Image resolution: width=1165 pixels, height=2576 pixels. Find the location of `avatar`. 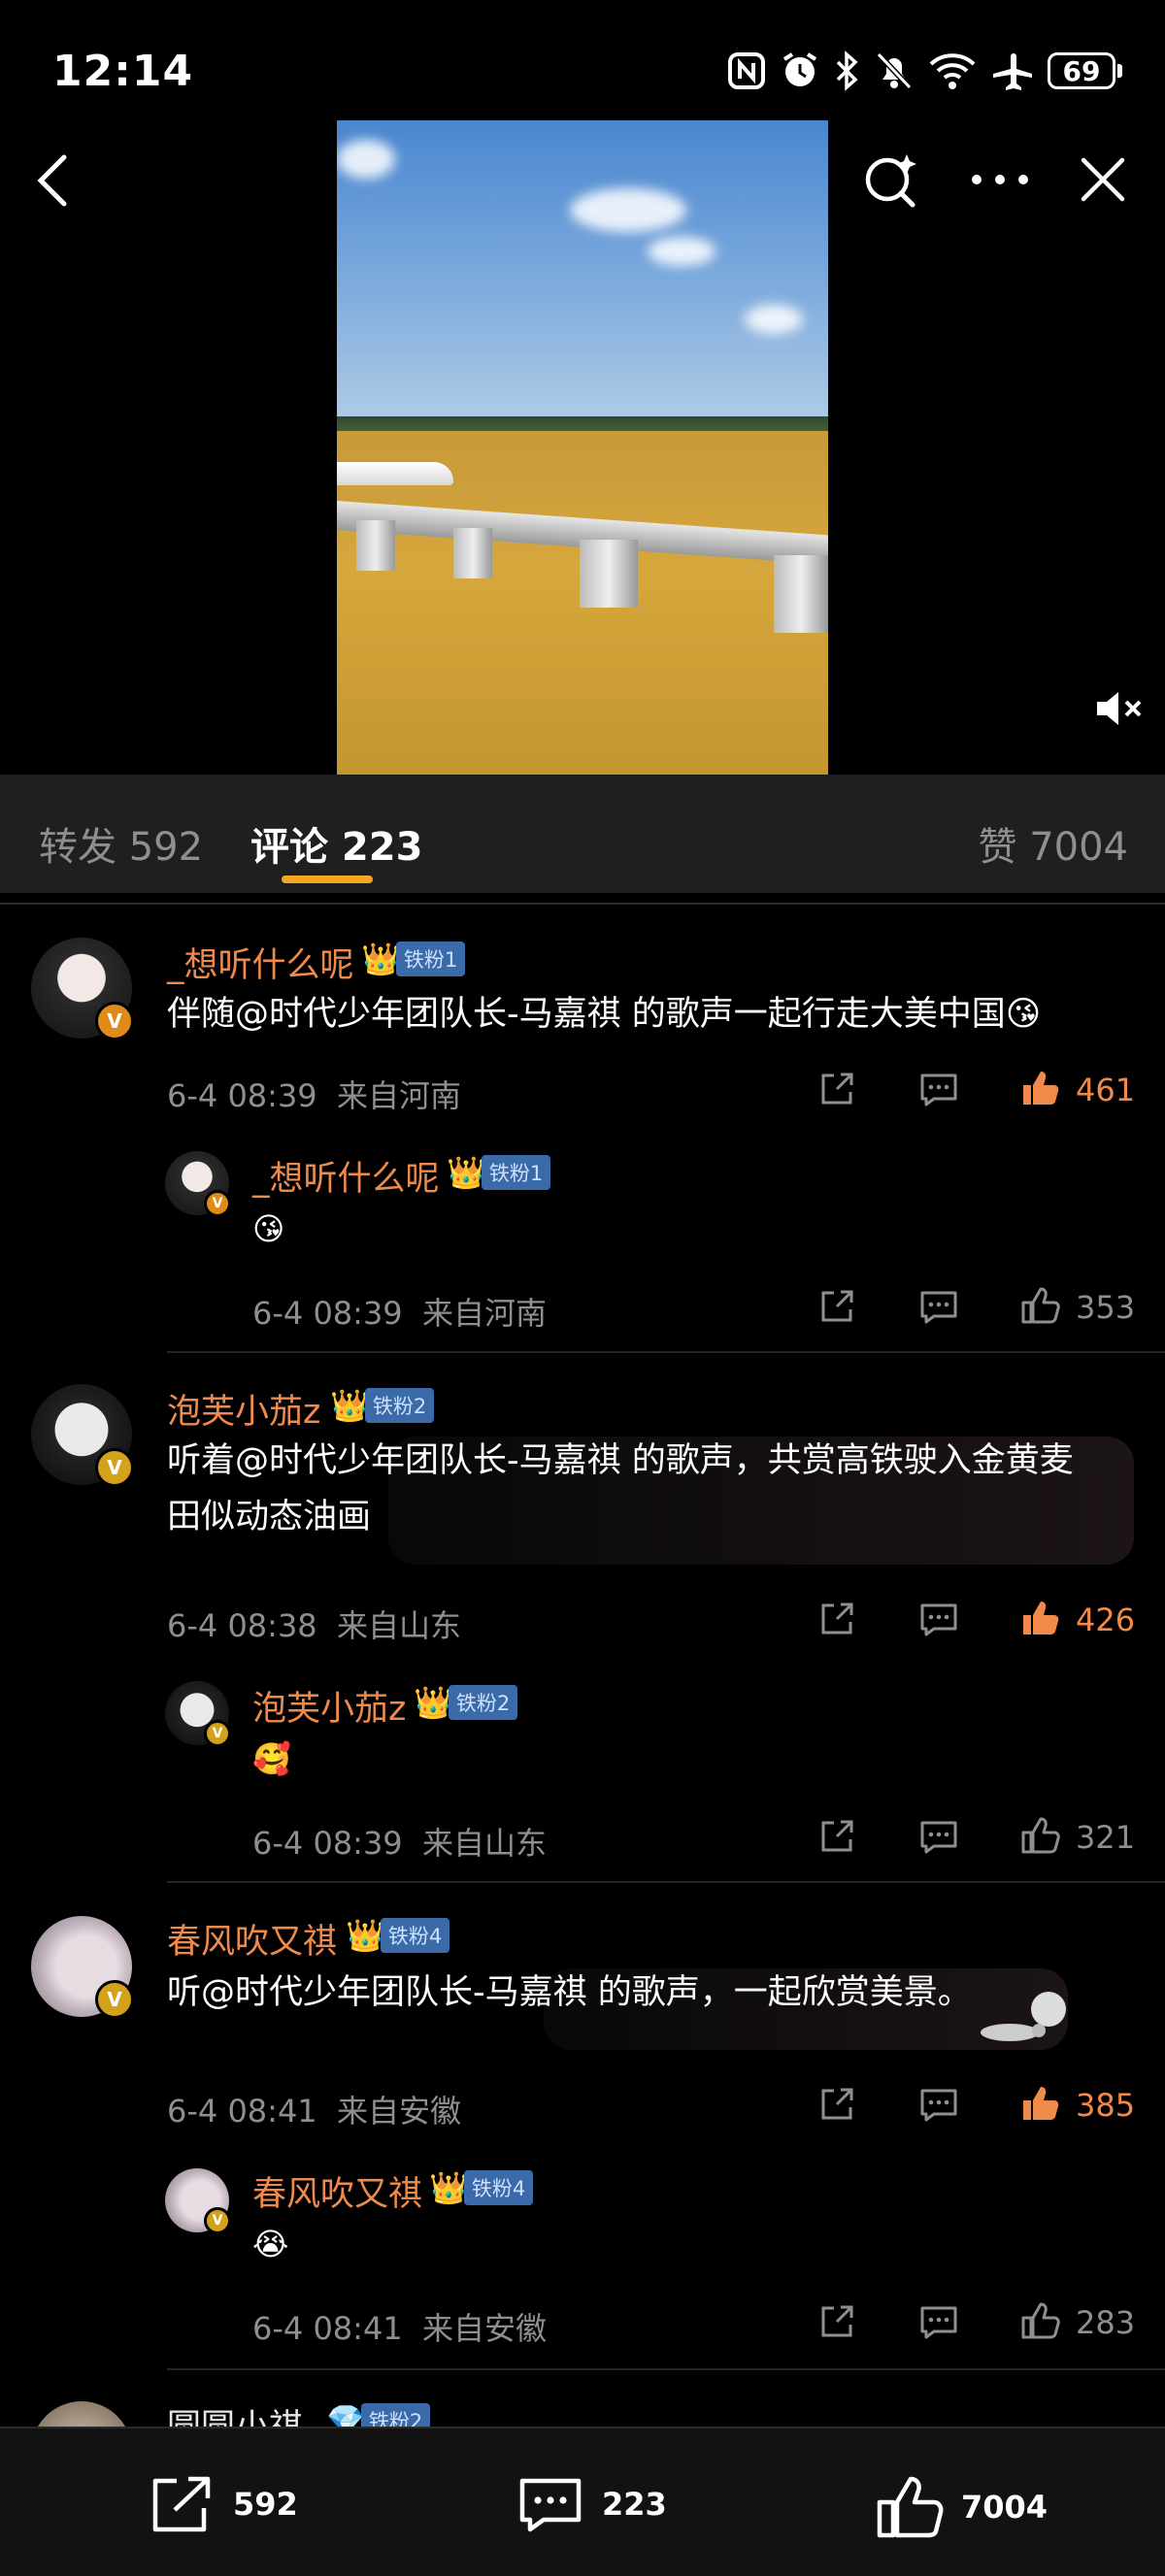

avatar is located at coordinates (81, 2414).